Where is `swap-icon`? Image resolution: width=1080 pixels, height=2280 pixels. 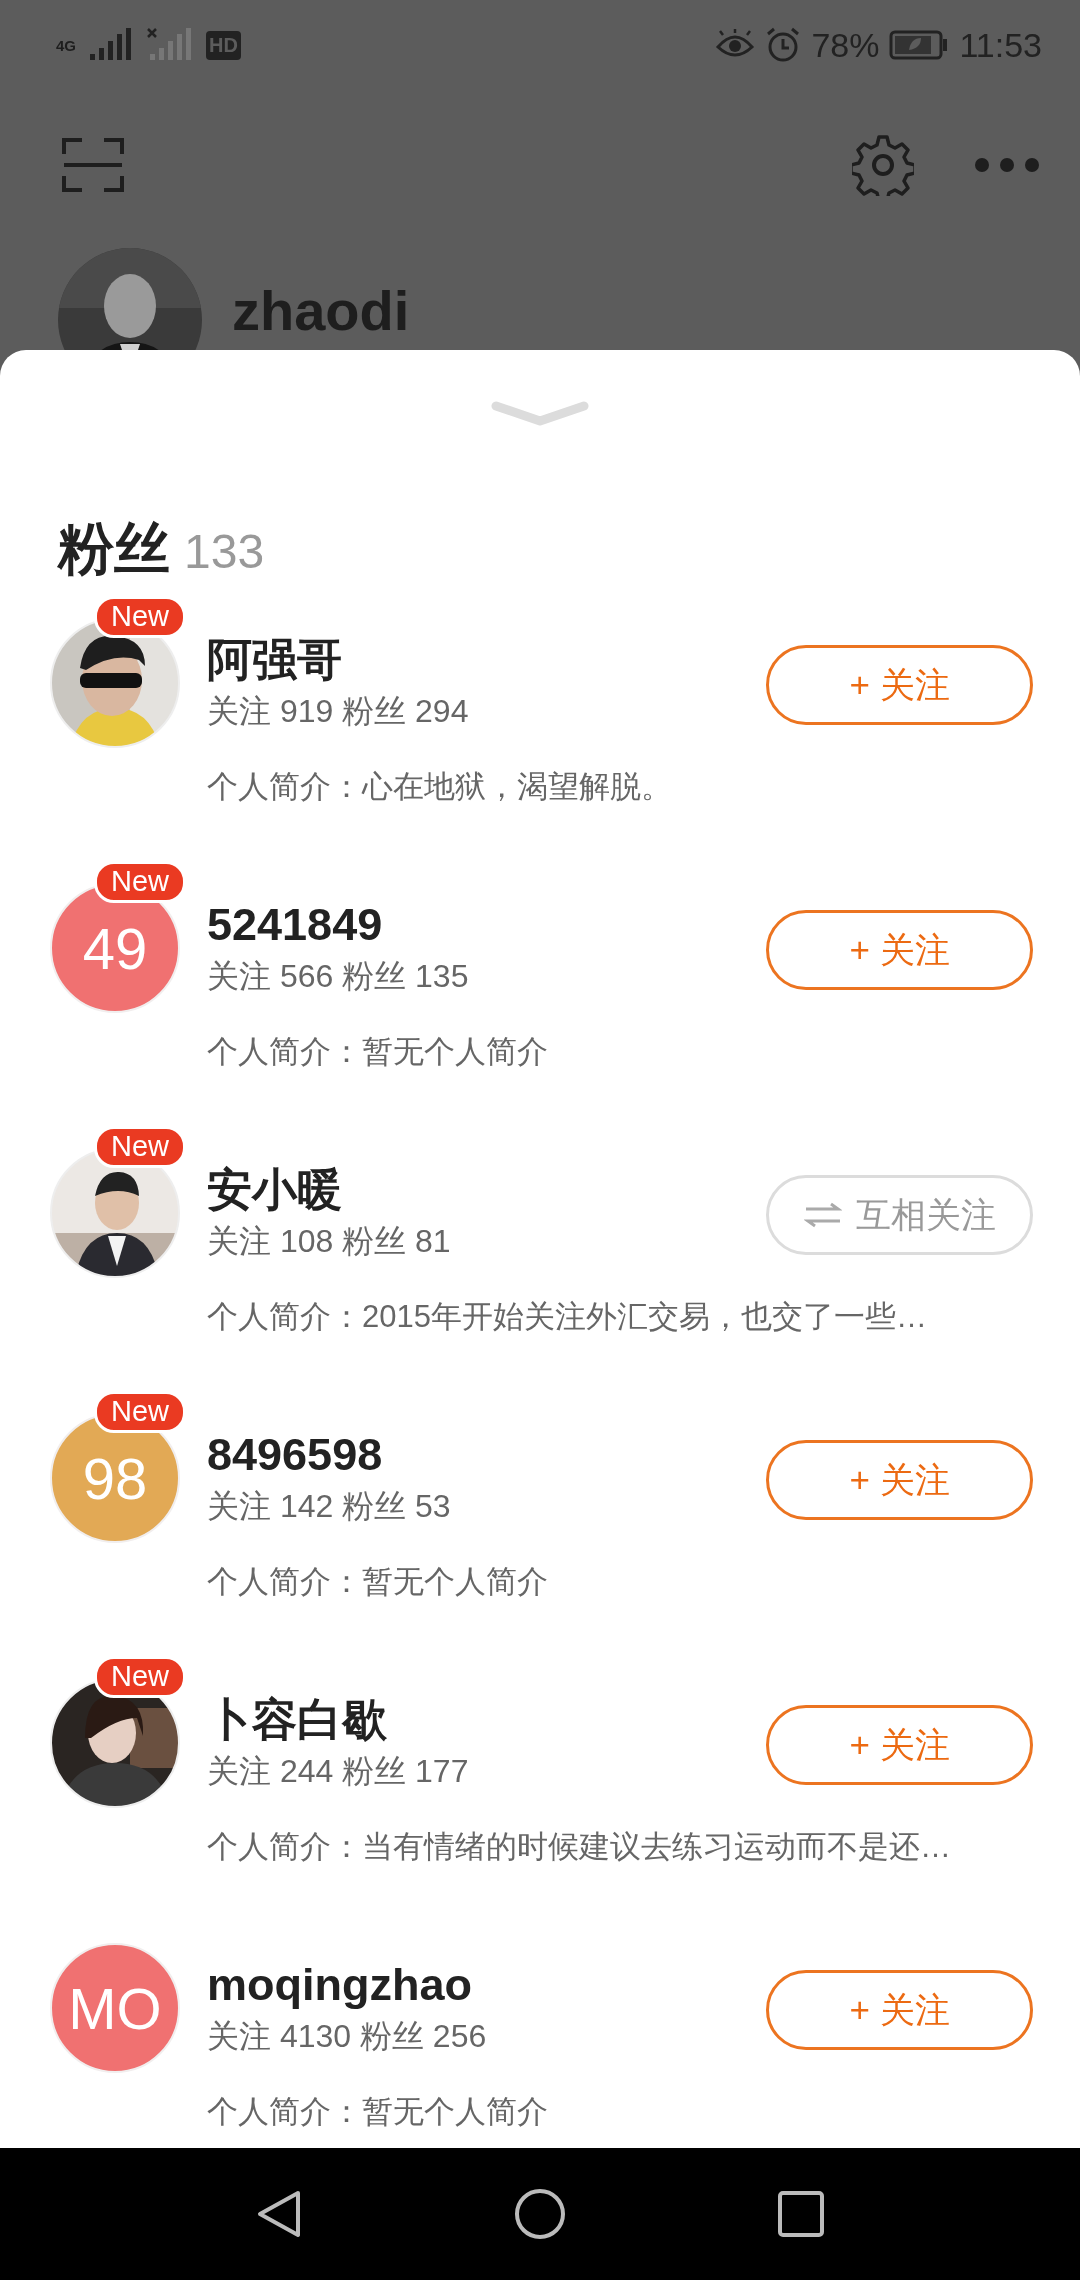
swap-icon is located at coordinates (822, 1215).